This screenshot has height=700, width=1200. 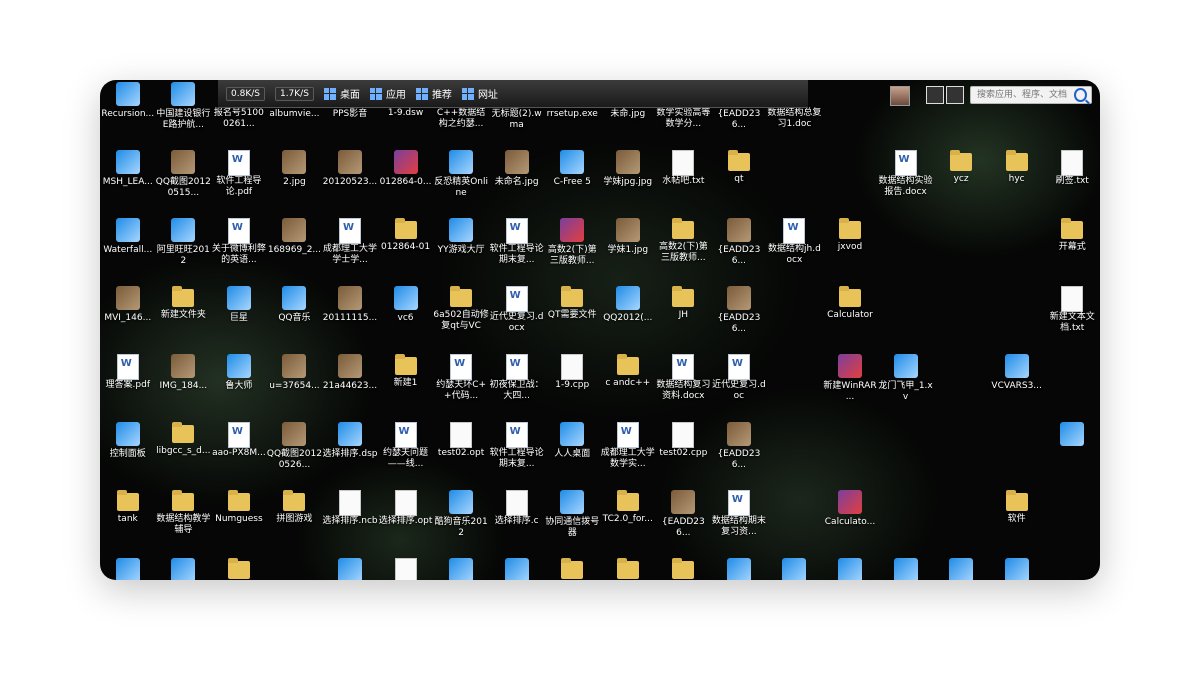 I want to click on desktop-icon: 水帖吧.txt, so click(x=684, y=182).